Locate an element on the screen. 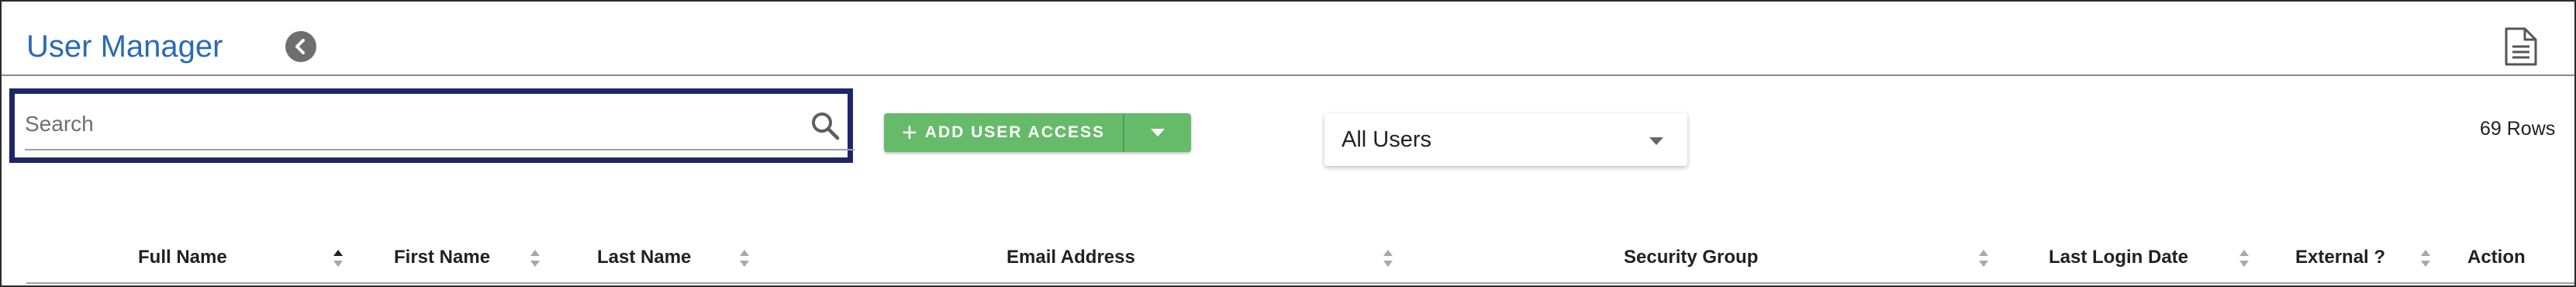 The height and width of the screenshot is (287, 2576). column-header-external: External ? is located at coordinates (2340, 257).